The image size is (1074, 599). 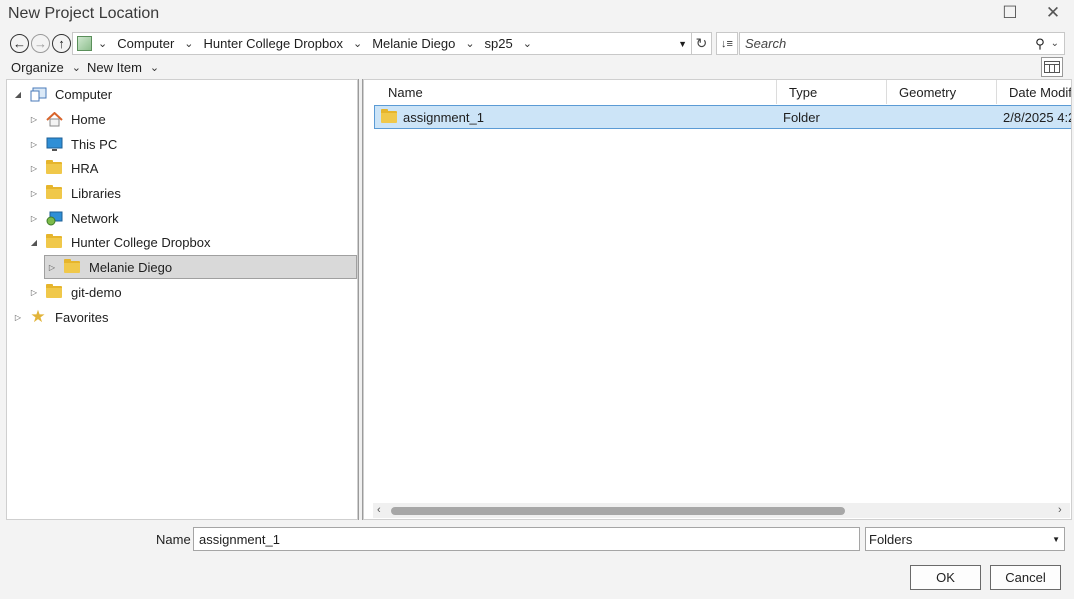 I want to click on tree-item-label: Favorites, so click(x=82, y=317).